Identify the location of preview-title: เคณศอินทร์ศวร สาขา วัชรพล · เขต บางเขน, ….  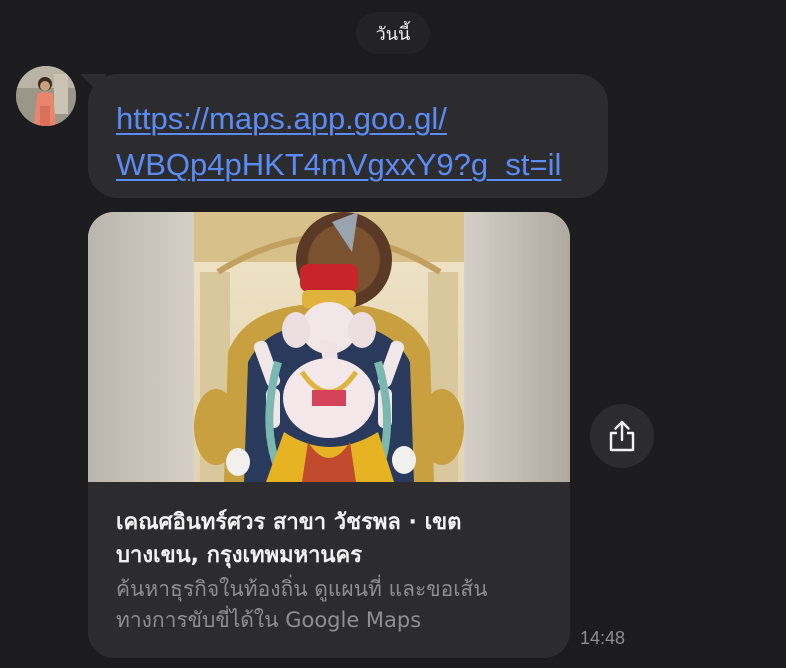
(289, 539).